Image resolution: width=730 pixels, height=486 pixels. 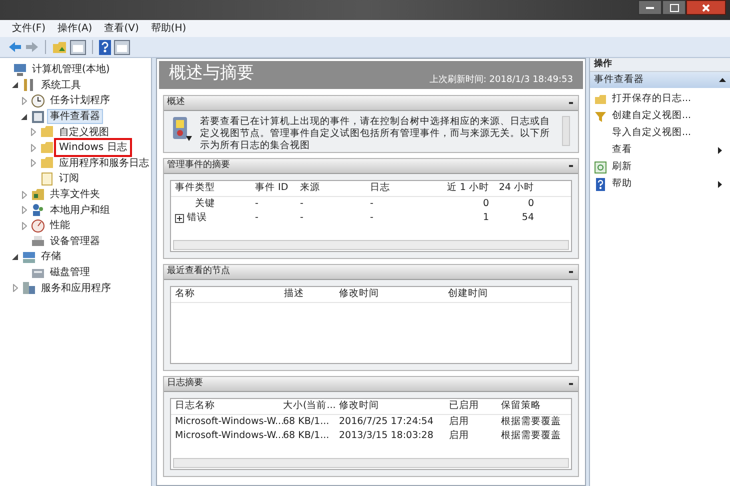 I want to click on services-icon, so click(x=29, y=288).